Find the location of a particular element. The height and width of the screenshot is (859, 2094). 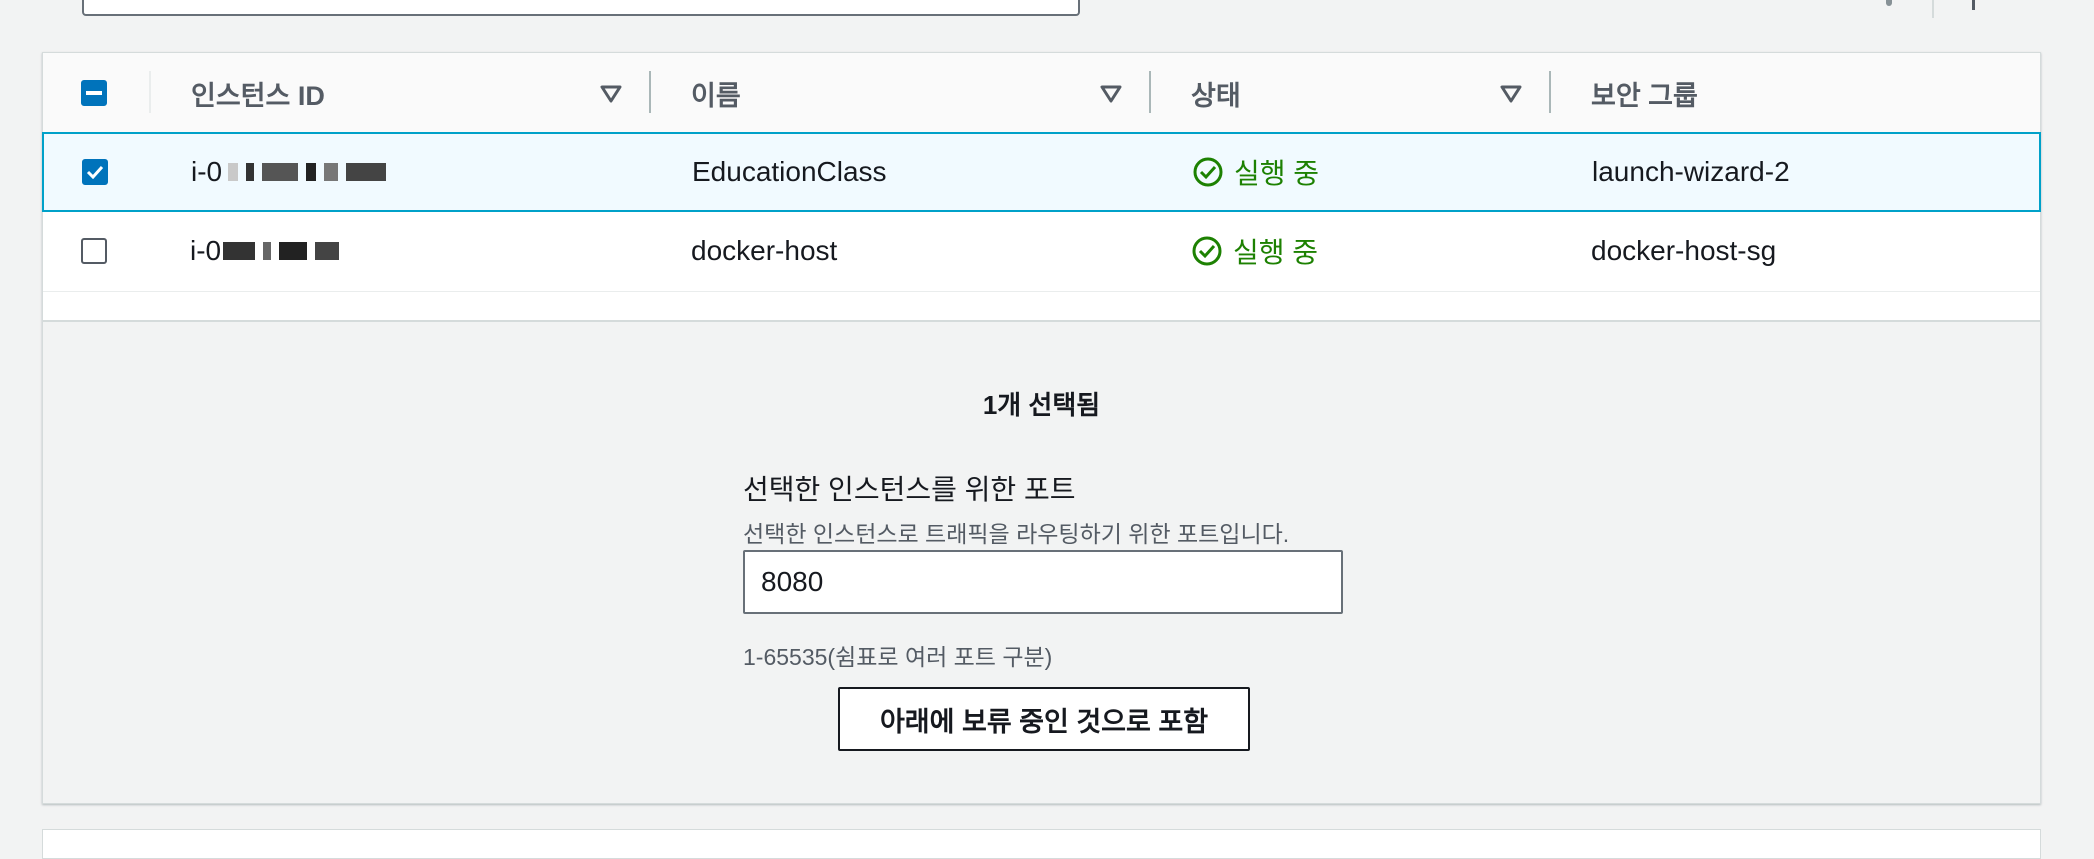

table-header: 인스턴스 ID 이름 상태 보안 그룹 is located at coordinates (1041, 93).